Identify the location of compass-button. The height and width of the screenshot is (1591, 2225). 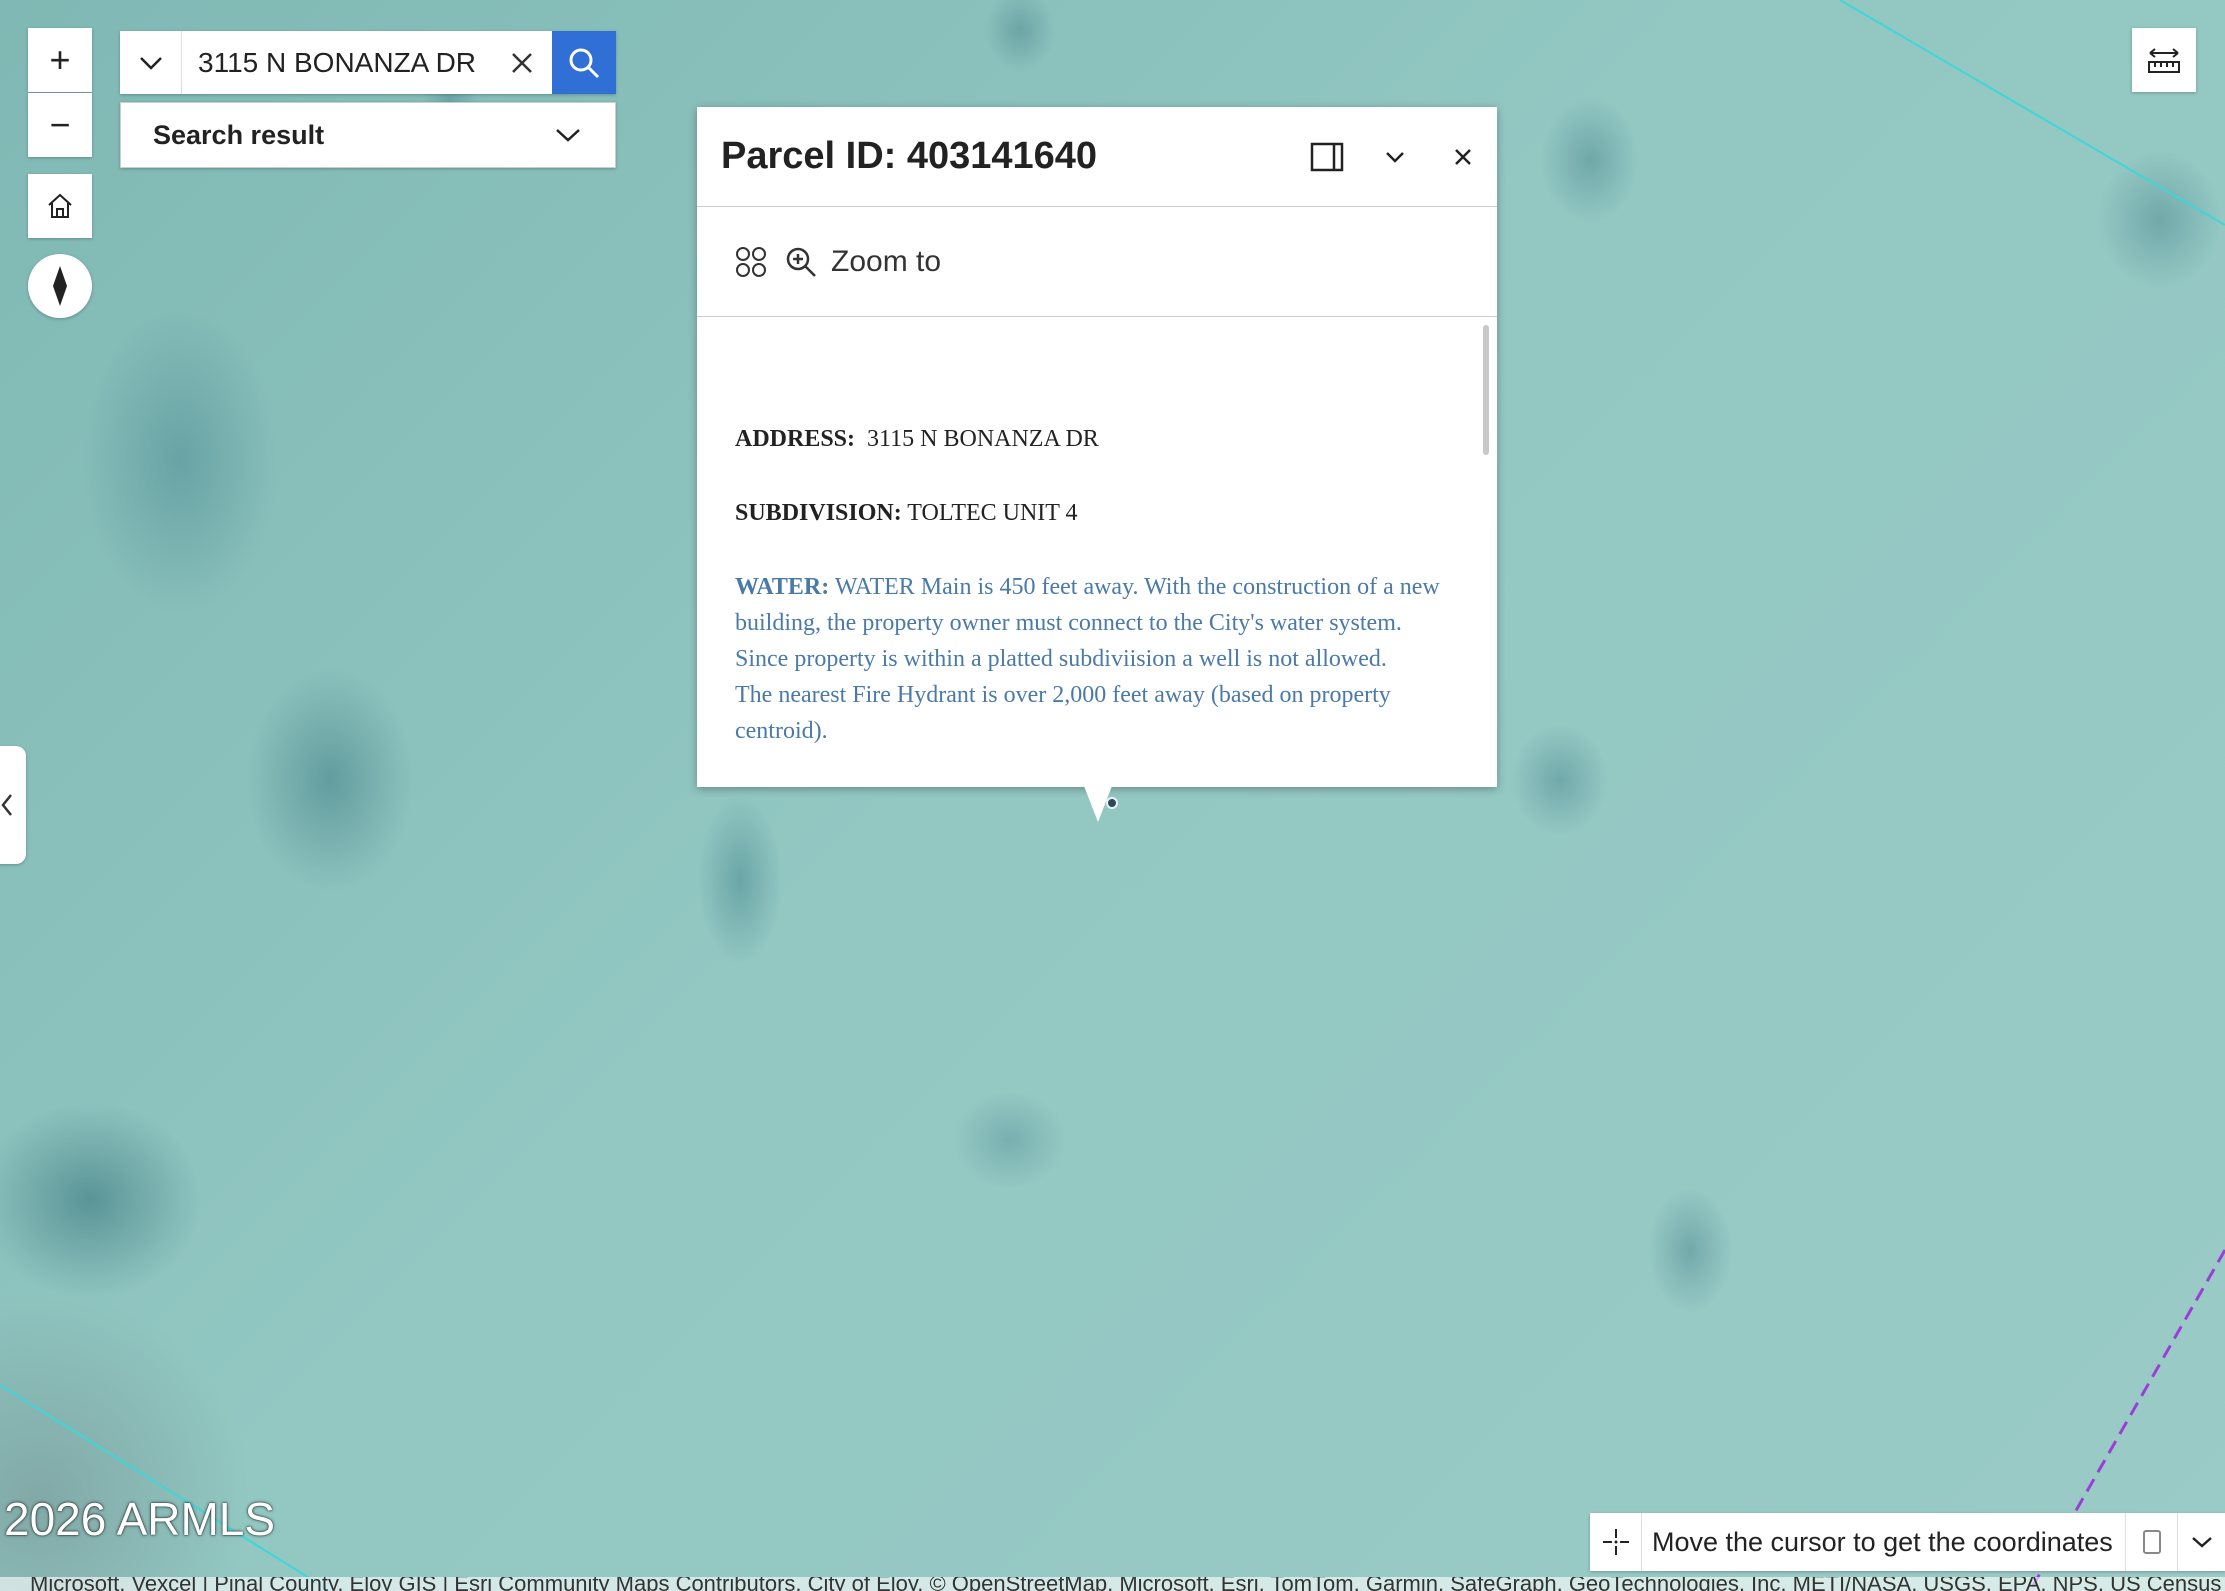
(60, 286).